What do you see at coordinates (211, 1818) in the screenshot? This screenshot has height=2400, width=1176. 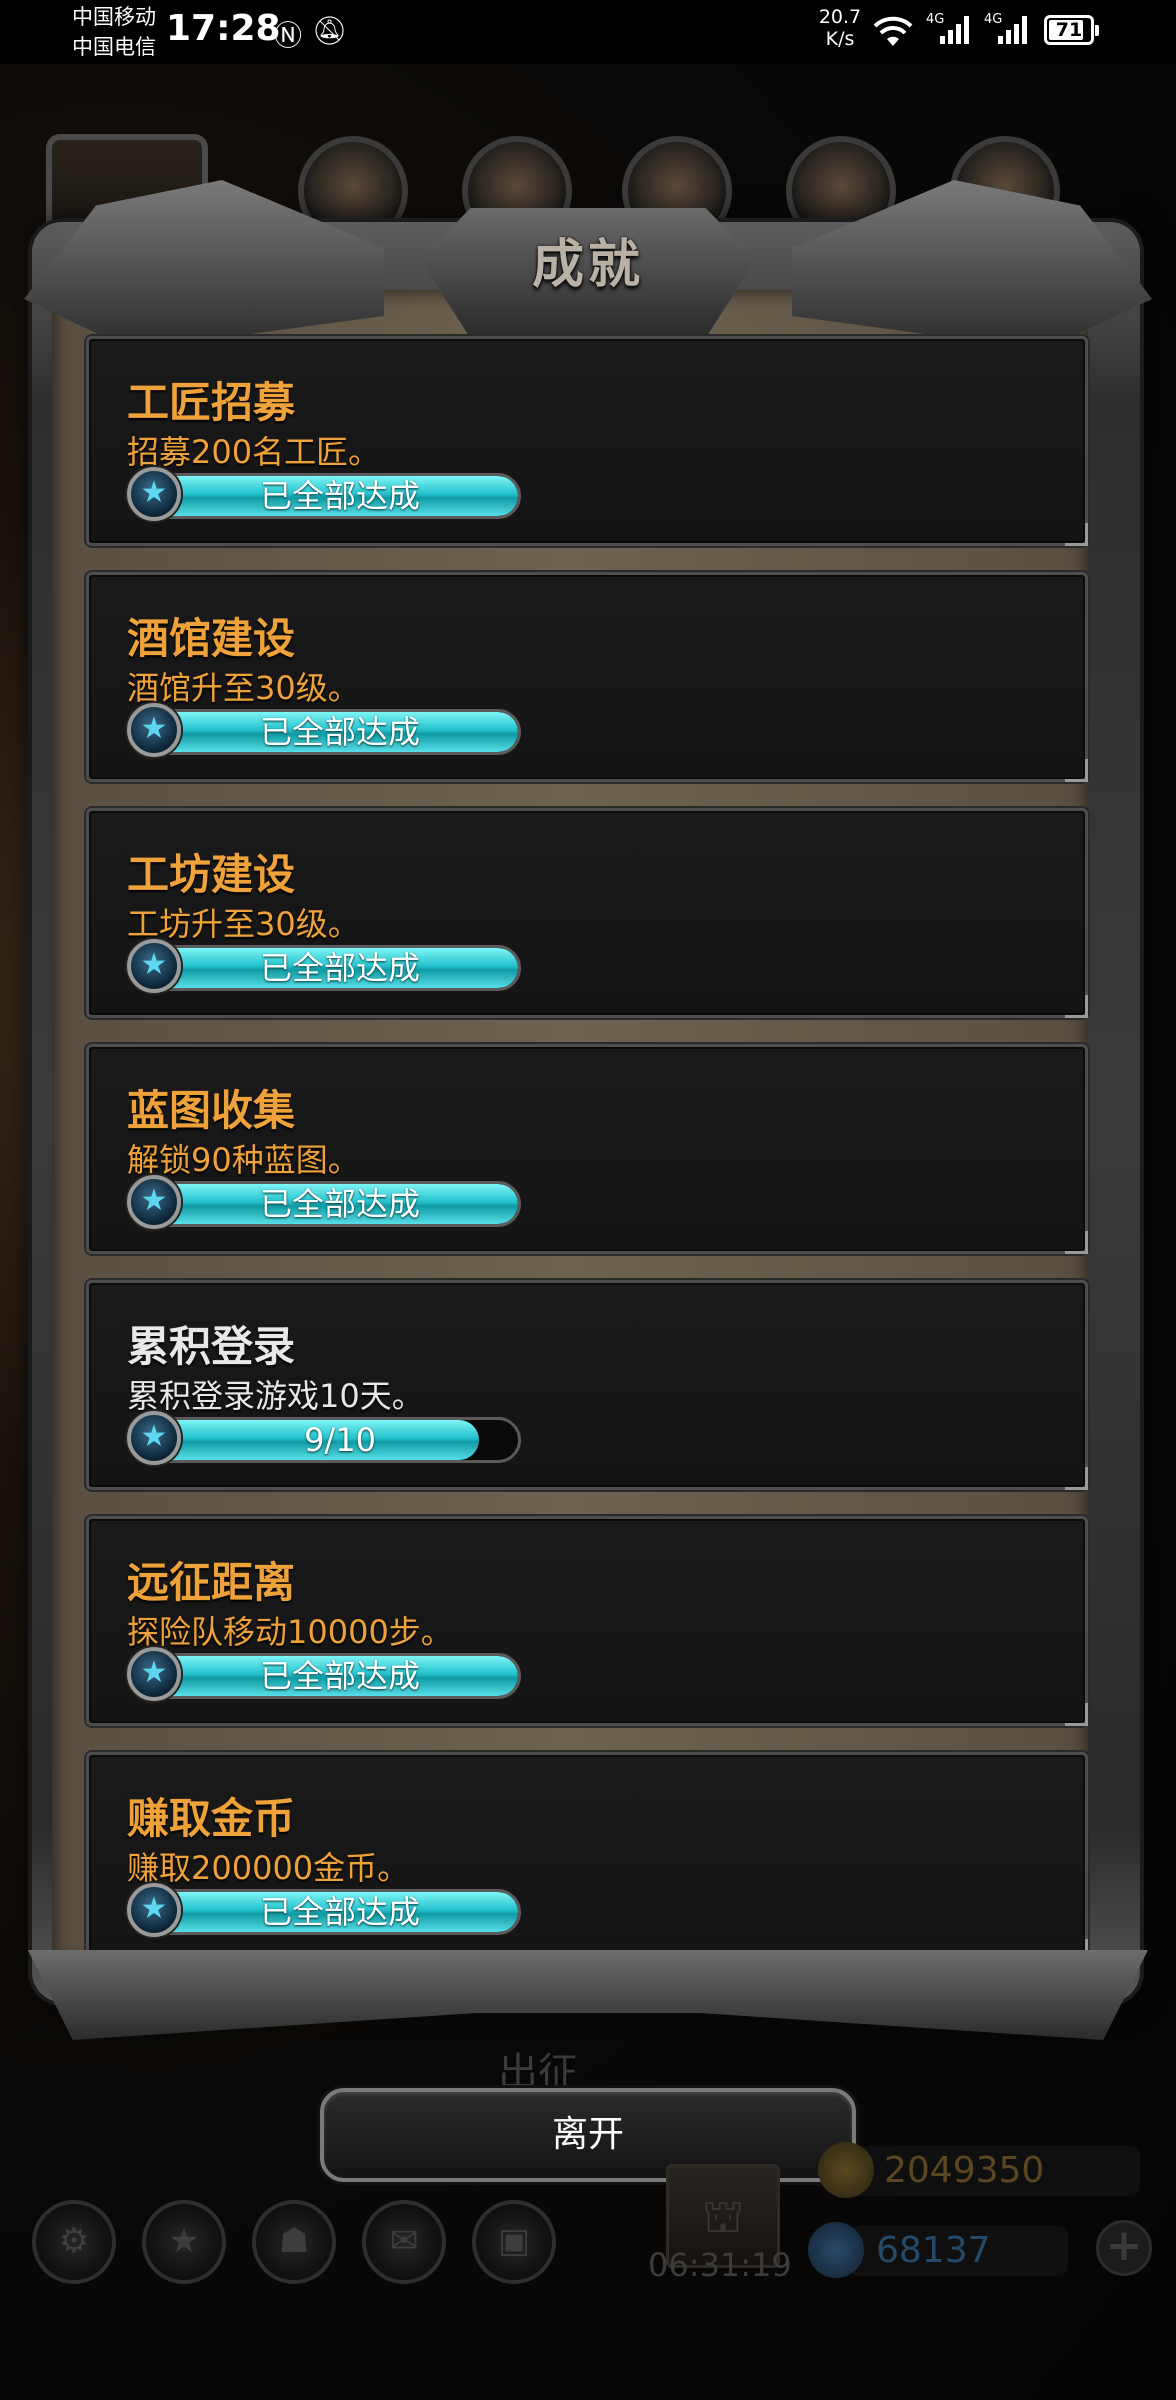 I see `achievement-title: 赚取金币` at bounding box center [211, 1818].